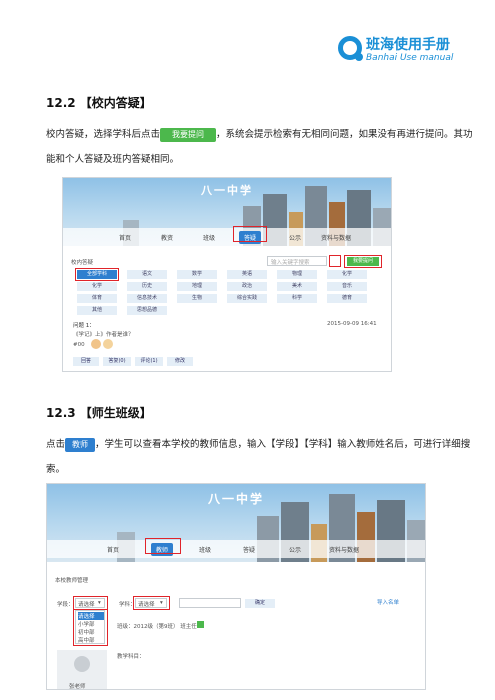 This screenshot has width=495, height=700. What do you see at coordinates (79, 345) in the screenshot?
I see `question-meta: #00` at bounding box center [79, 345].